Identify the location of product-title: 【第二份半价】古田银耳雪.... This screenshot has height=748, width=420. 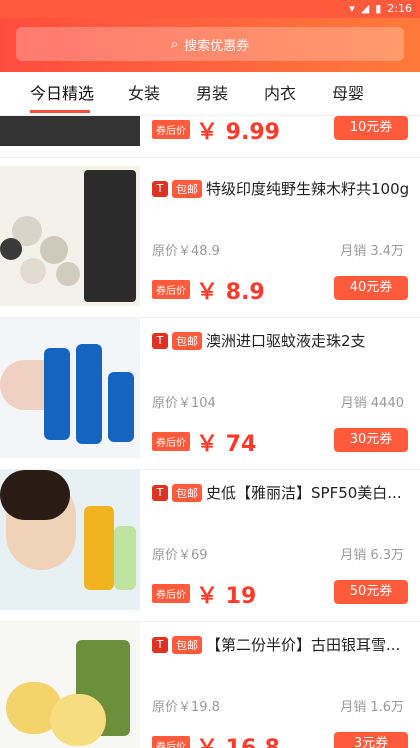
(303, 645).